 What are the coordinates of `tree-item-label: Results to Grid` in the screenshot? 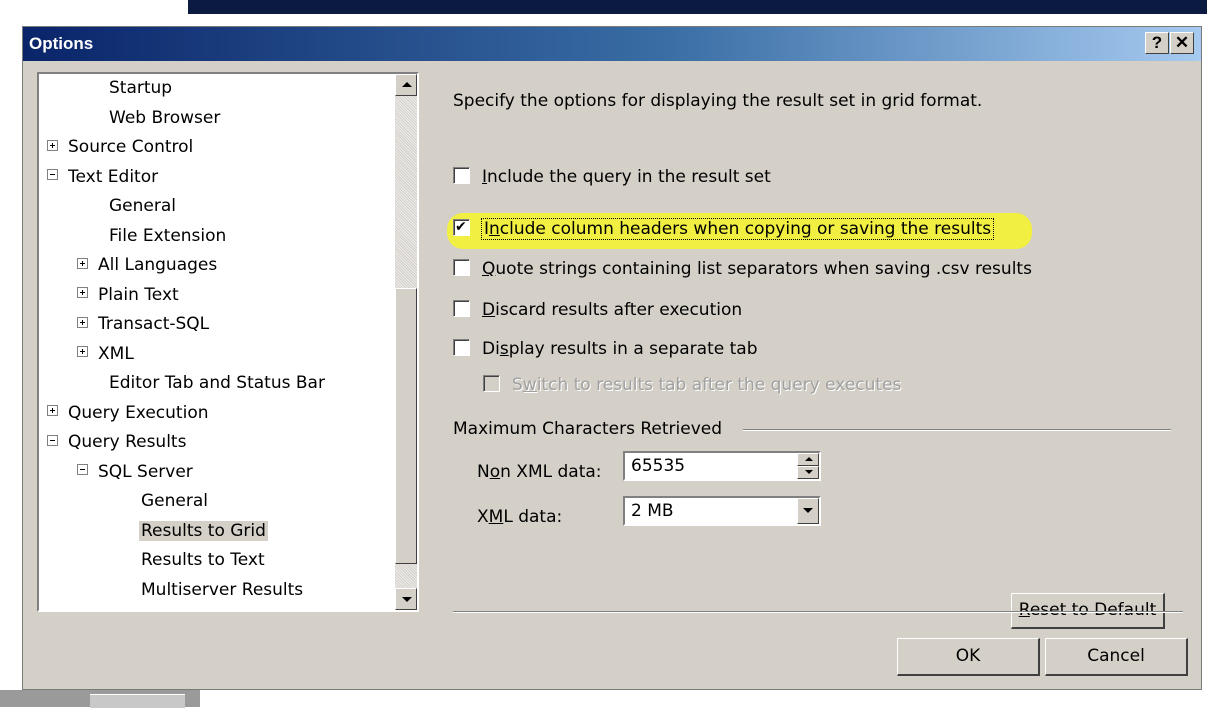 It's located at (203, 530).